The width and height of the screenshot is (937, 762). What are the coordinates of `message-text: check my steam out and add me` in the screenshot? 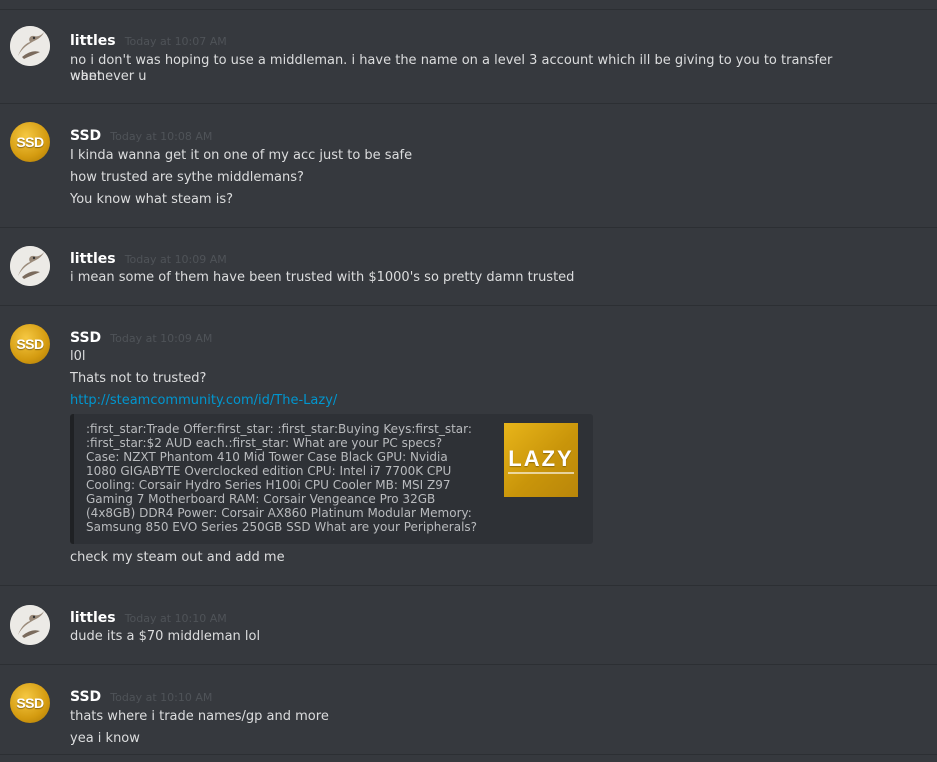 It's located at (177, 557).